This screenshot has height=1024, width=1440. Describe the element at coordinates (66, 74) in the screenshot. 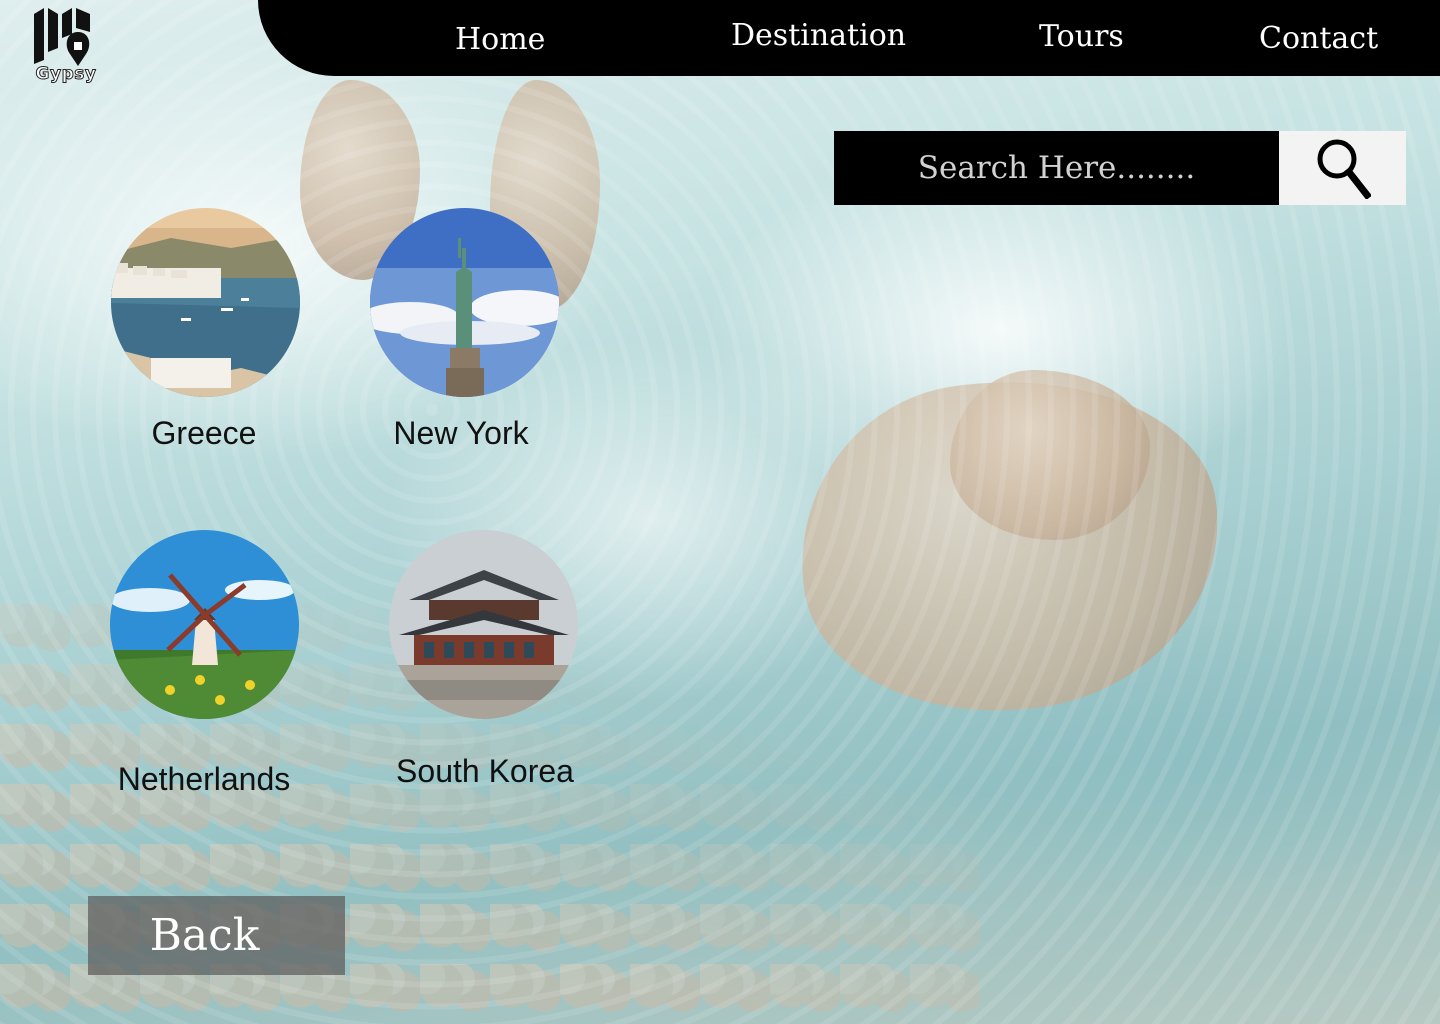

I see `logo-text: Gypsy` at that location.